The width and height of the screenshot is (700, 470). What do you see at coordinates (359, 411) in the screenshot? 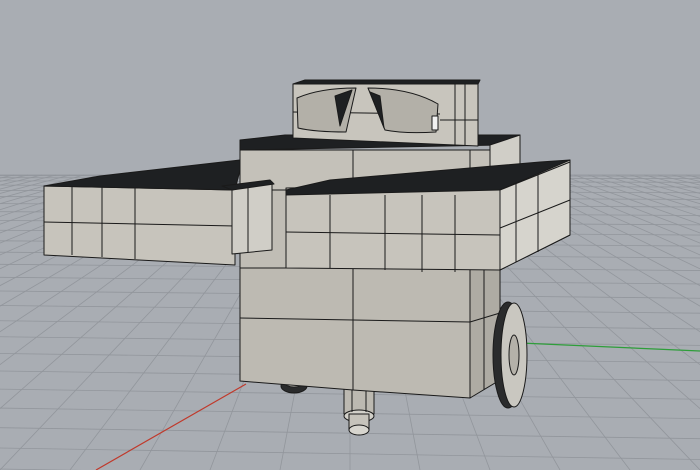
I see `front-caster-post` at bounding box center [359, 411].